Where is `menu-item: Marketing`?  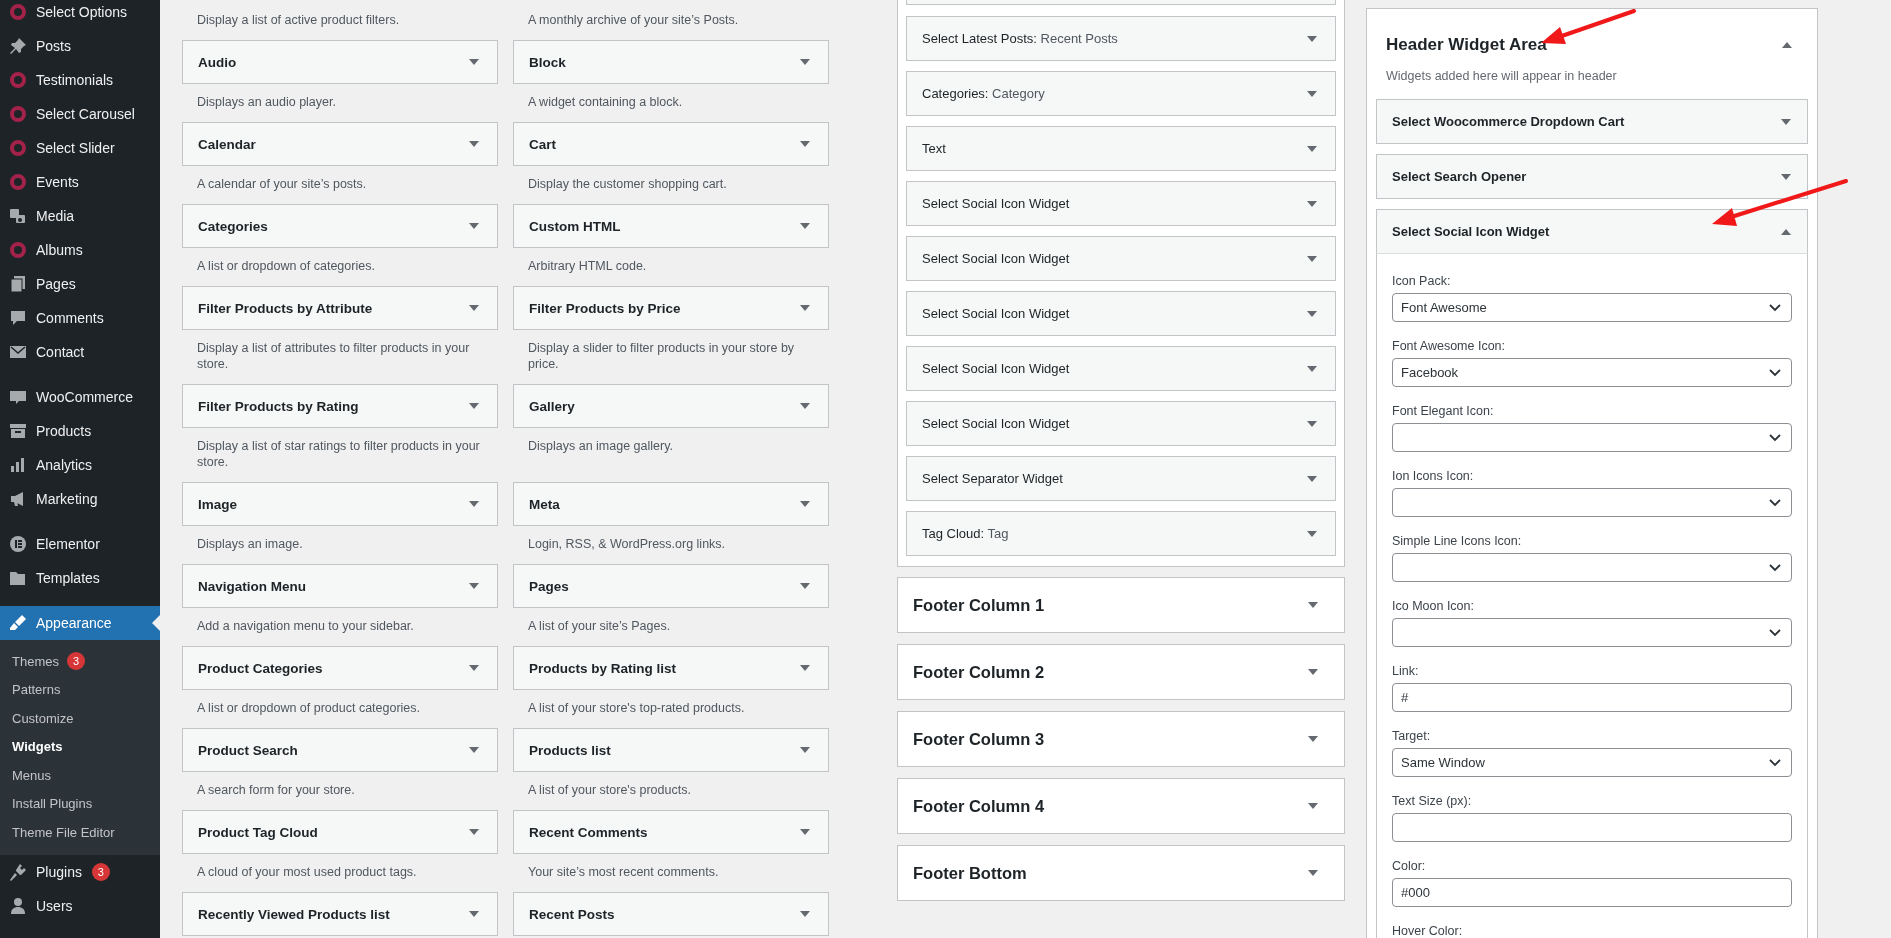
menu-item: Marketing is located at coordinates (80, 499).